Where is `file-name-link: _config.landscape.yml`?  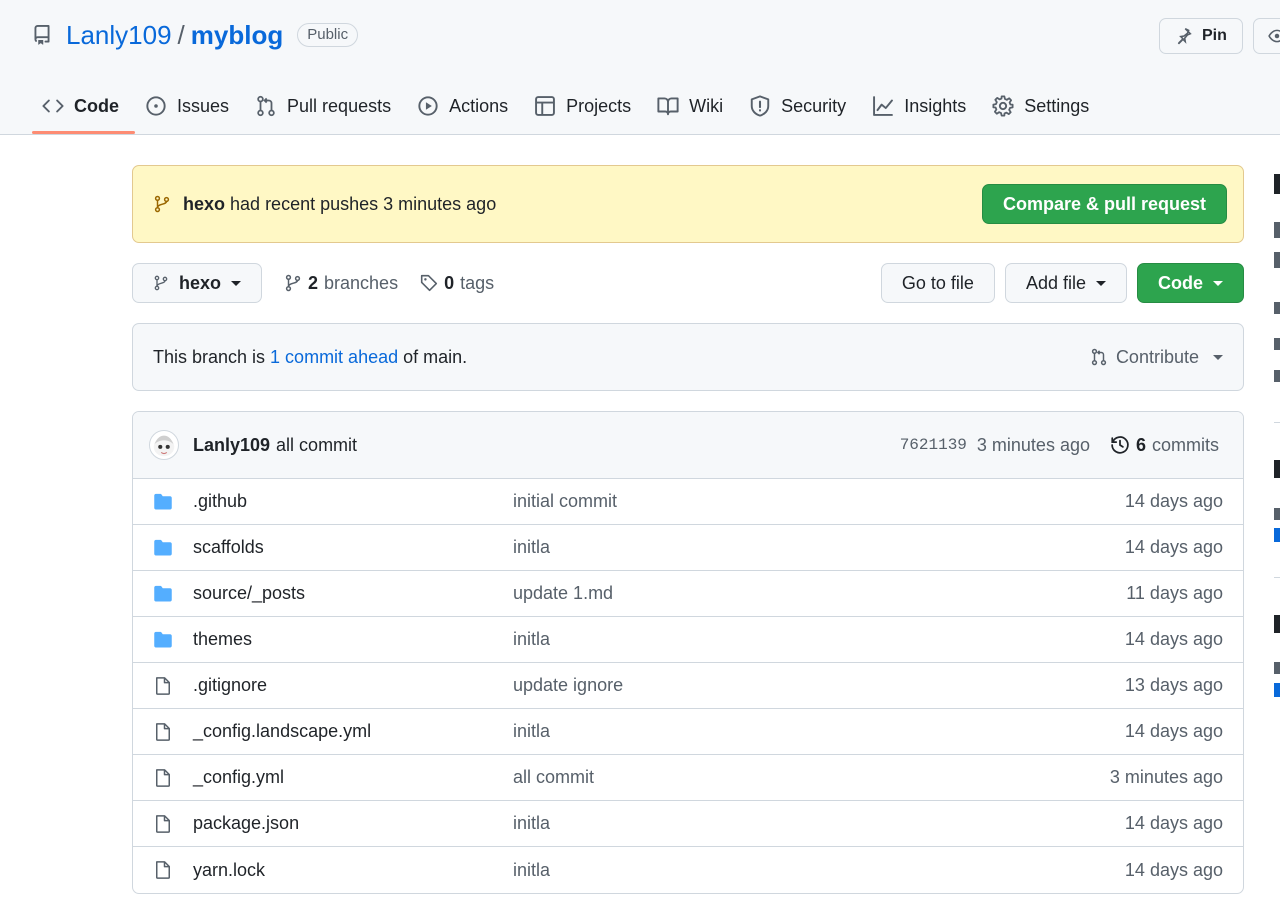
file-name-link: _config.landscape.yml is located at coordinates (353, 731).